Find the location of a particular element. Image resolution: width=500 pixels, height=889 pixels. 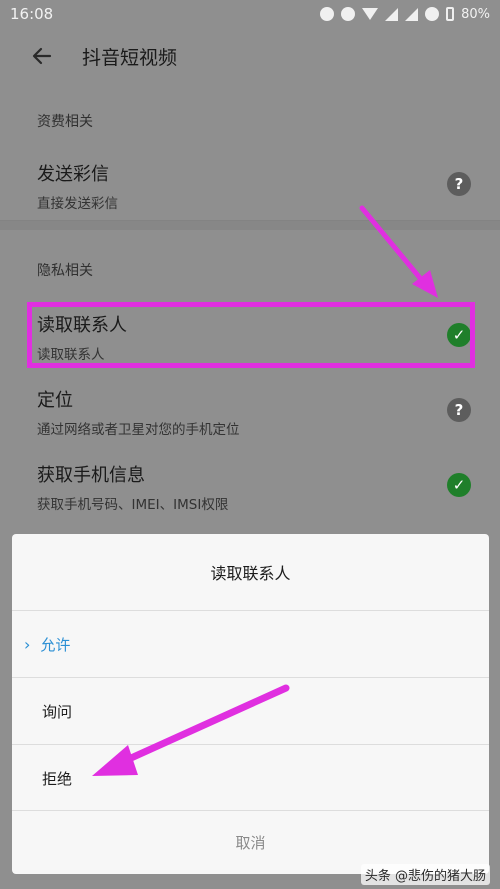

app-header: 抖音短视频 is located at coordinates (250, 56).